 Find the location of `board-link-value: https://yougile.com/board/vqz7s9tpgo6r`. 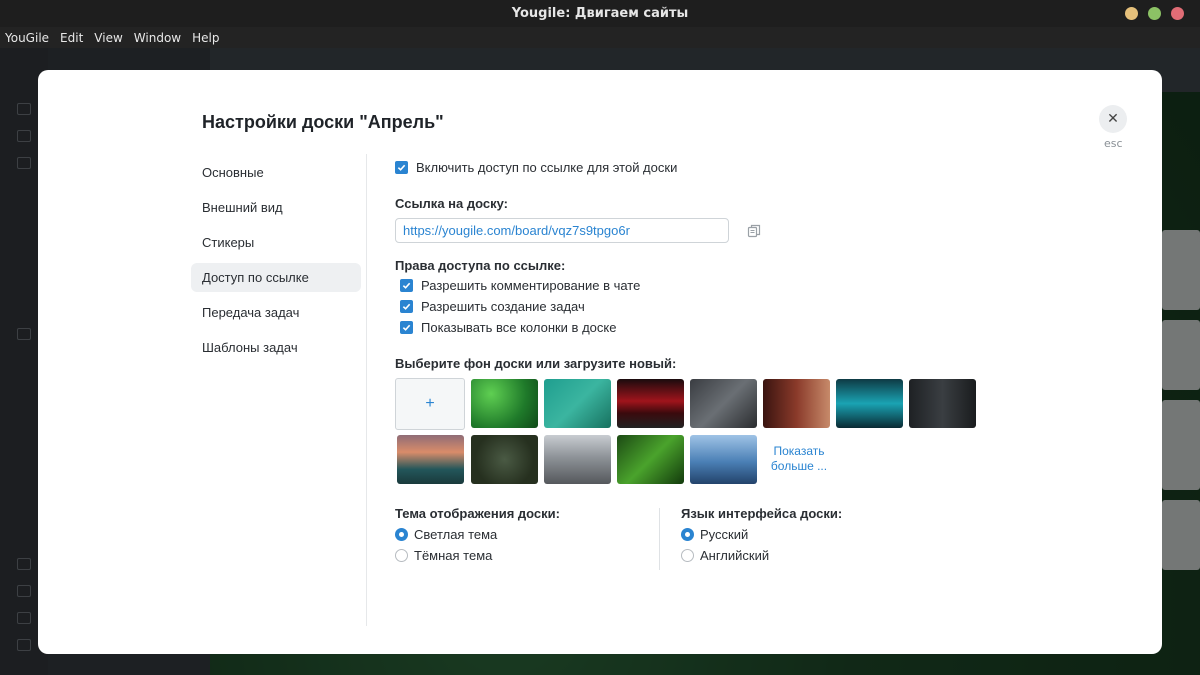

board-link-value: https://yougile.com/board/vqz7s9tpgo6r is located at coordinates (516, 230).